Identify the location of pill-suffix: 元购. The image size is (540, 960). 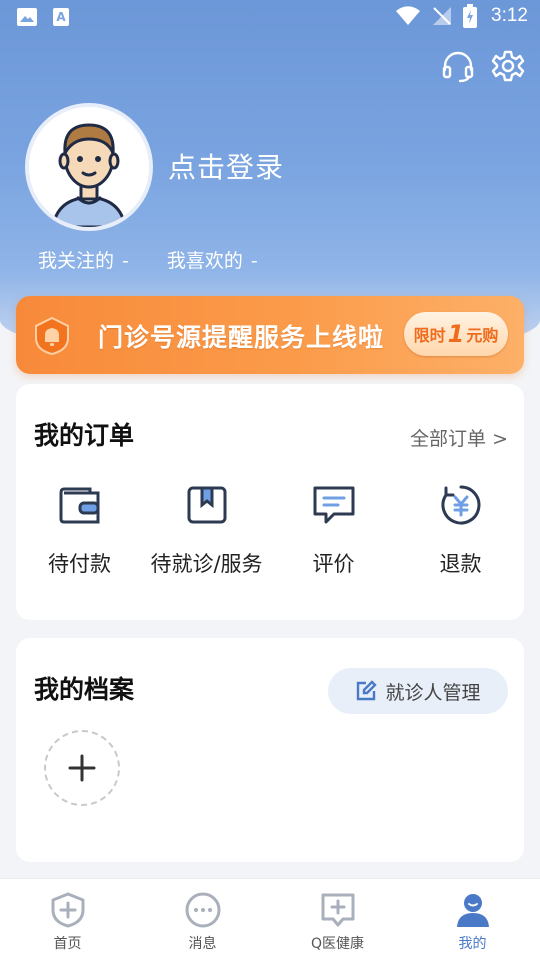
(482, 335).